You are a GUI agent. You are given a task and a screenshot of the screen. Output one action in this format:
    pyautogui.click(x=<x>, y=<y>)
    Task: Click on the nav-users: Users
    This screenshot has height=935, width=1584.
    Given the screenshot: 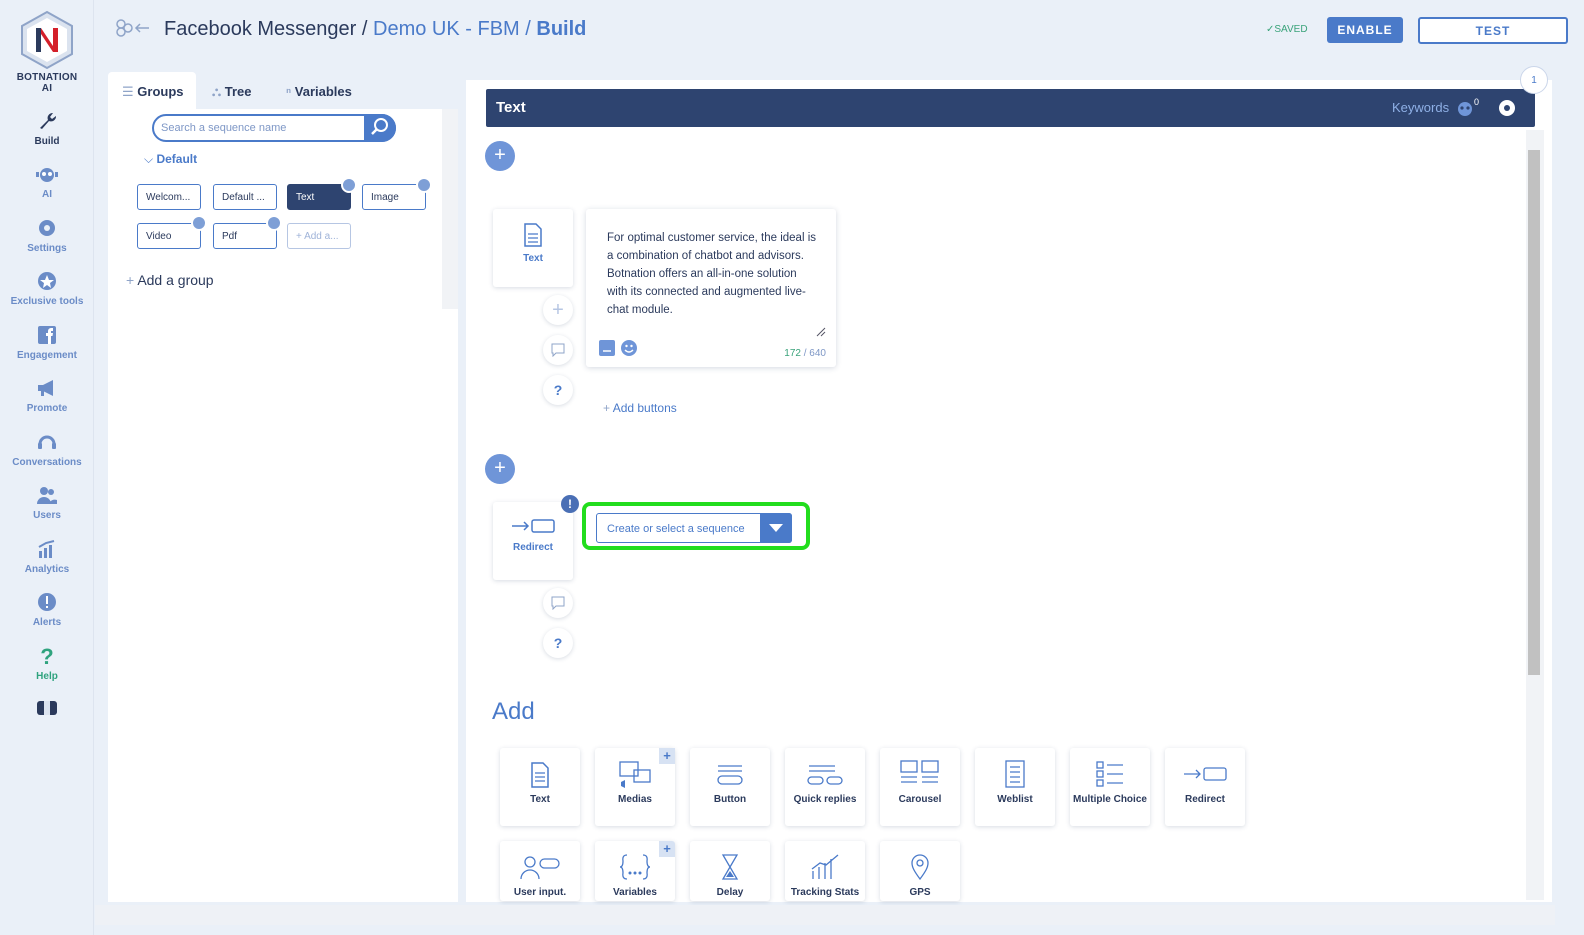 What is the action you would take?
    pyautogui.click(x=47, y=502)
    